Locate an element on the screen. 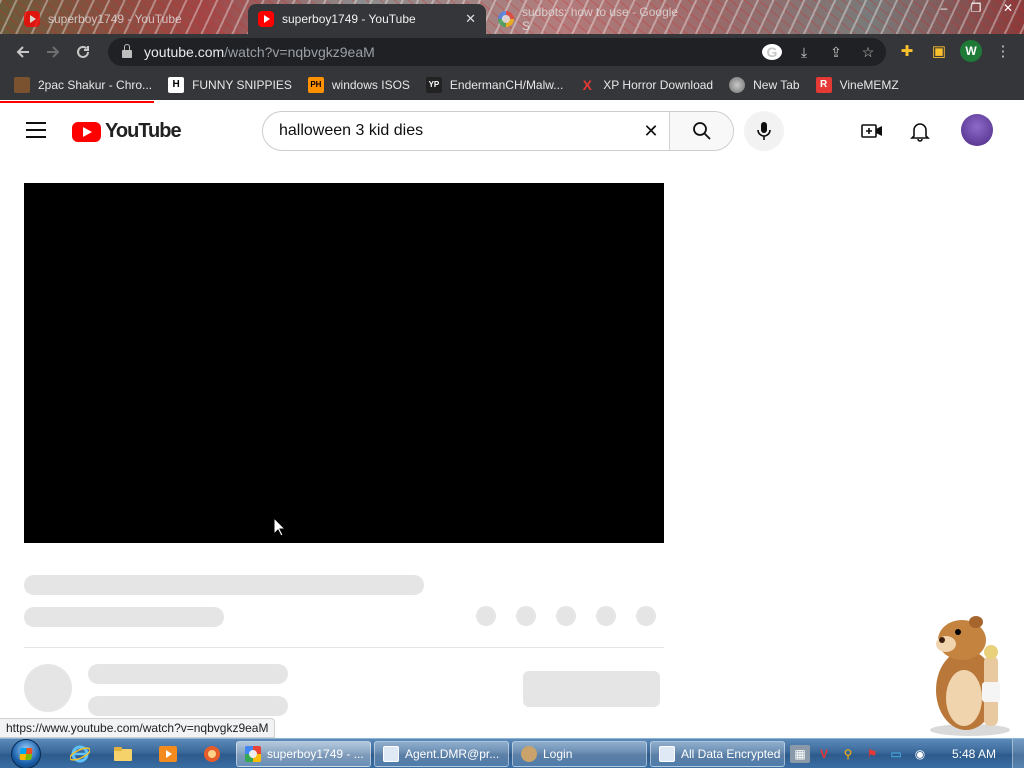 The image size is (1024, 768). youtube-icon is located at coordinates (32, 19).